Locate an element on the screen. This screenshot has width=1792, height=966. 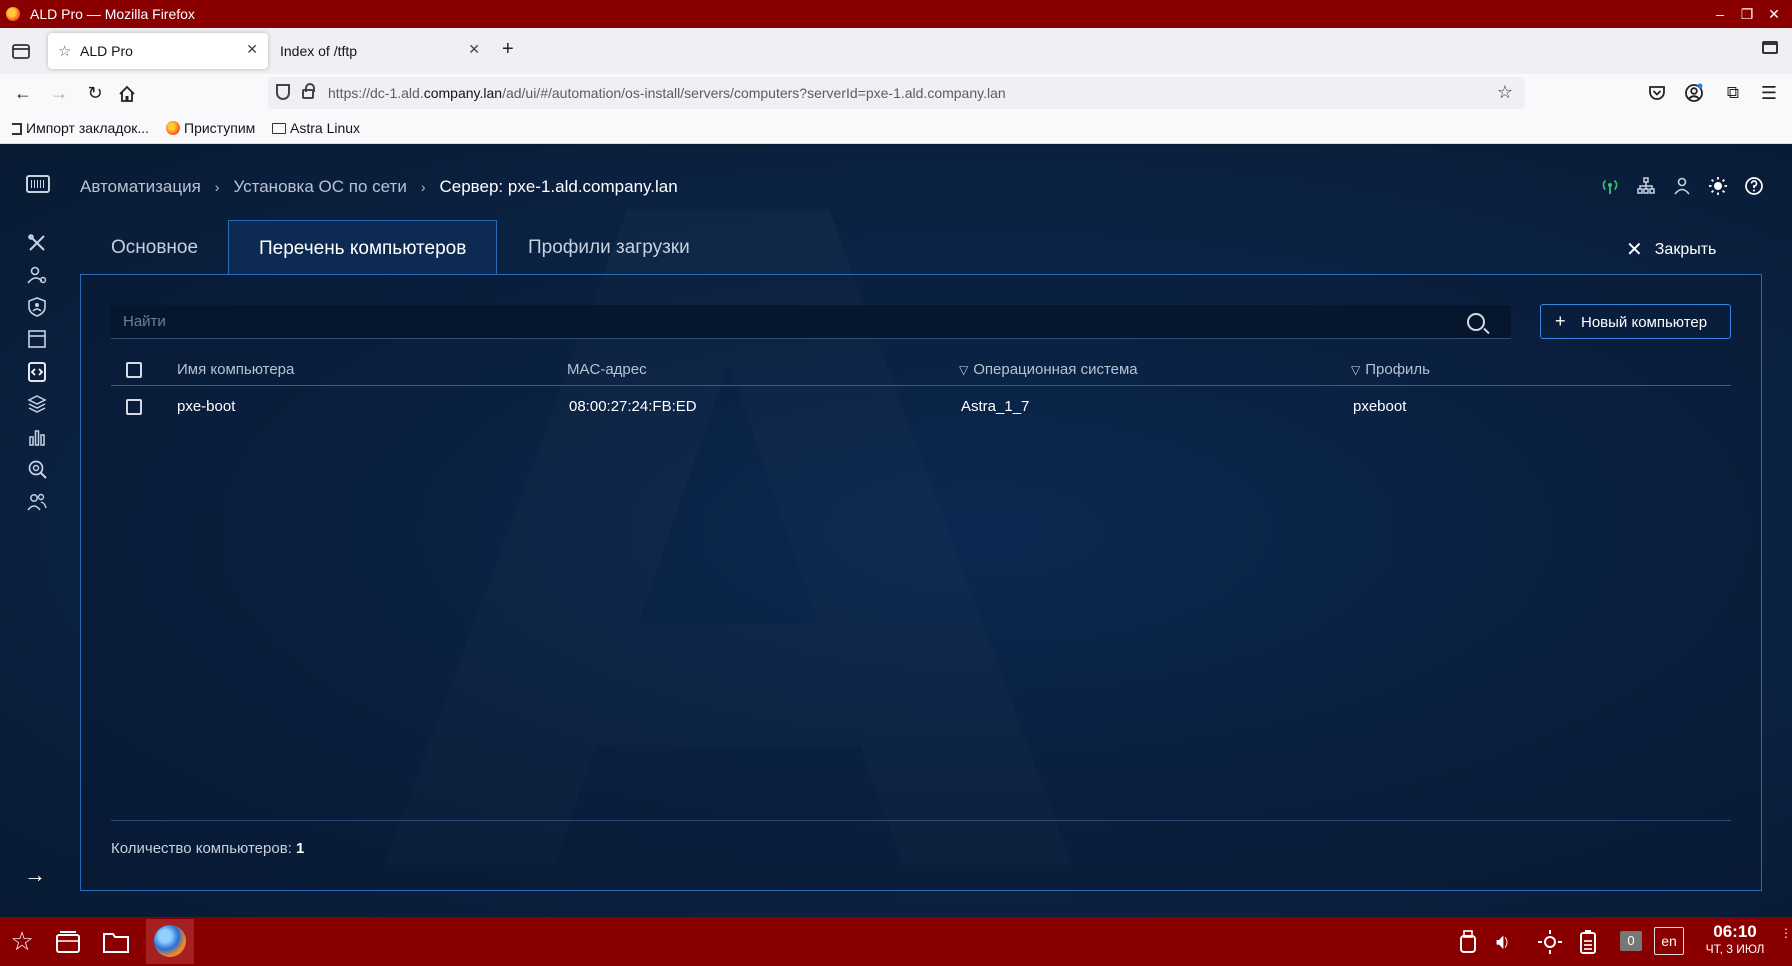
folder-icon is located at coordinates (279, 128).